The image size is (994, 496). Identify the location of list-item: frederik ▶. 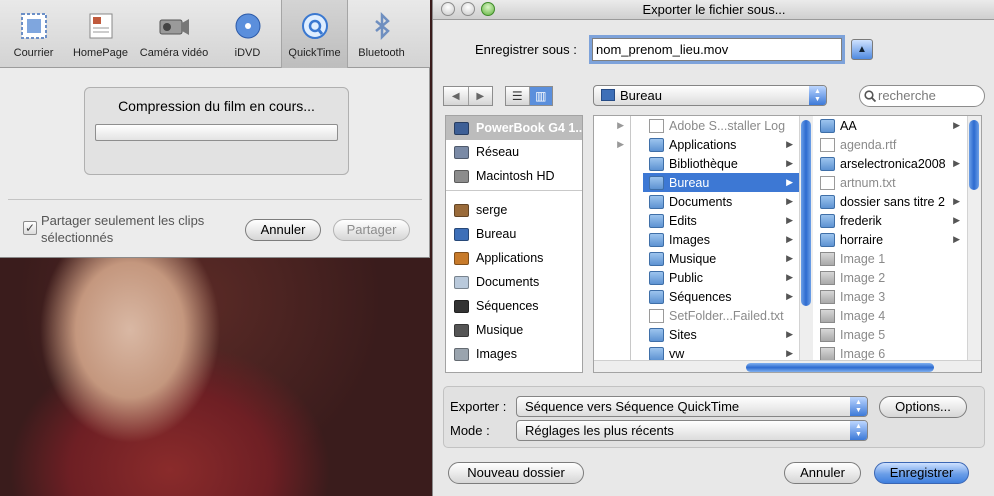
(890, 220).